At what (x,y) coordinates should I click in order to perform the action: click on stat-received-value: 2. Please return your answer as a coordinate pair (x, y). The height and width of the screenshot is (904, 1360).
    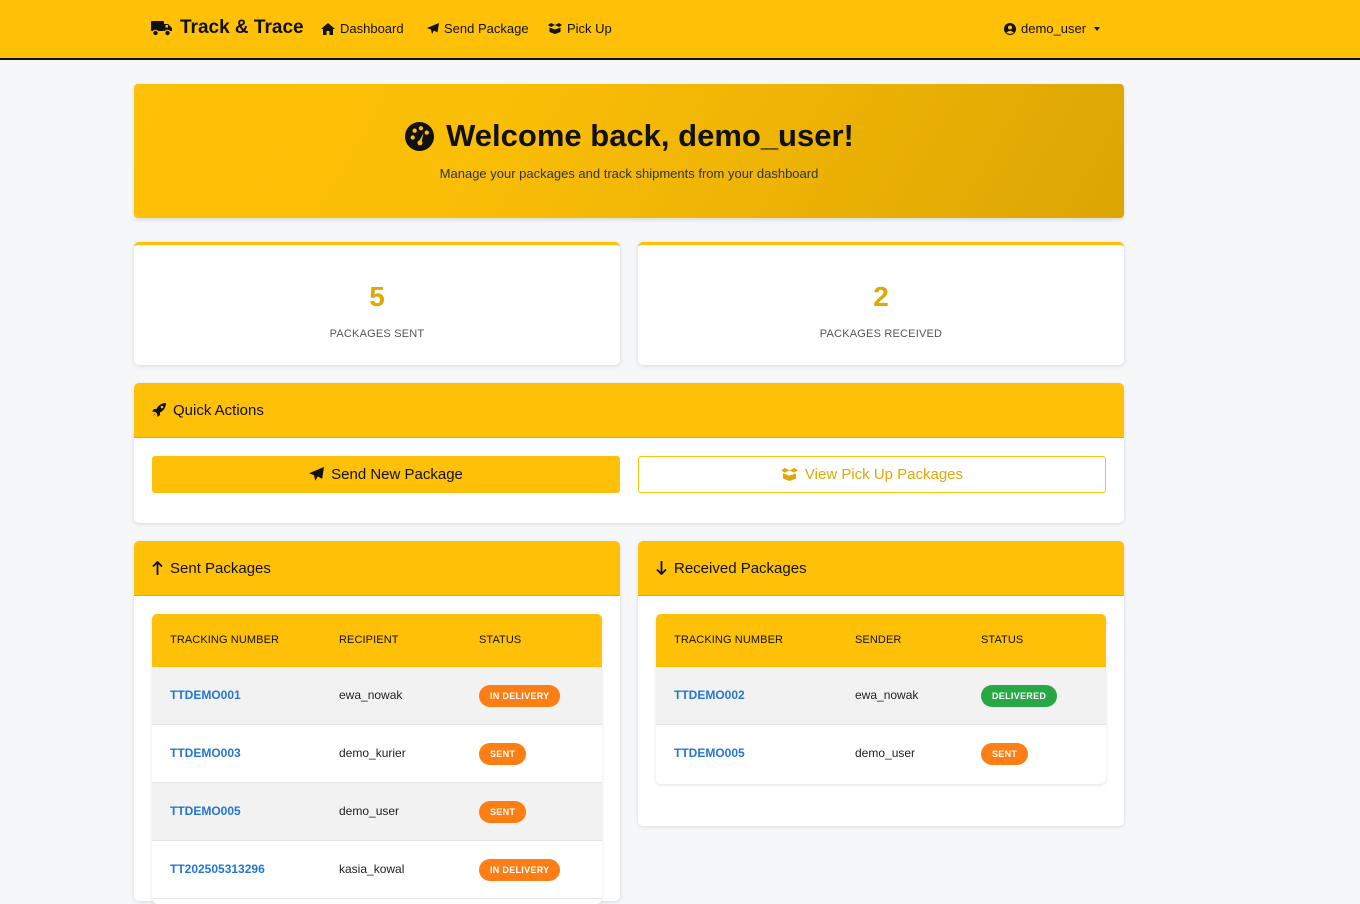
    Looking at the image, I should click on (881, 296).